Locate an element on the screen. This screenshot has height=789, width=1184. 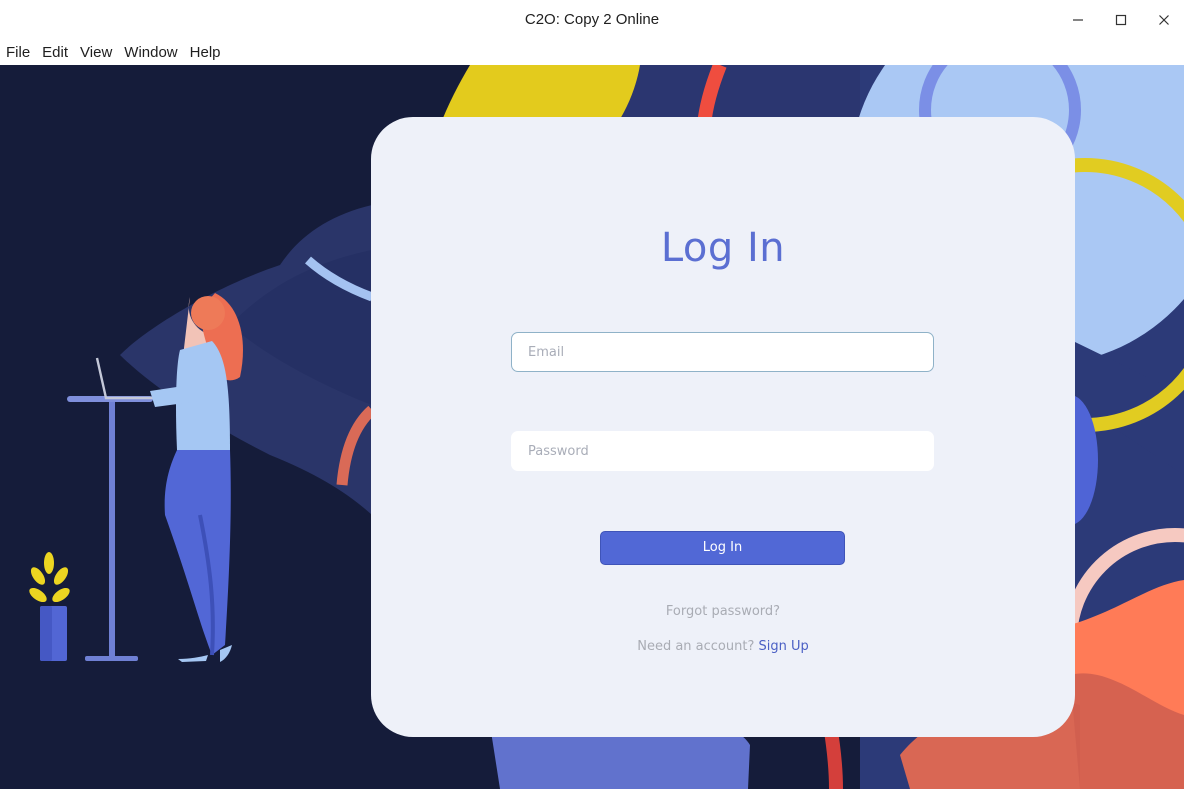
login-title: Log In is located at coordinates (723, 248).